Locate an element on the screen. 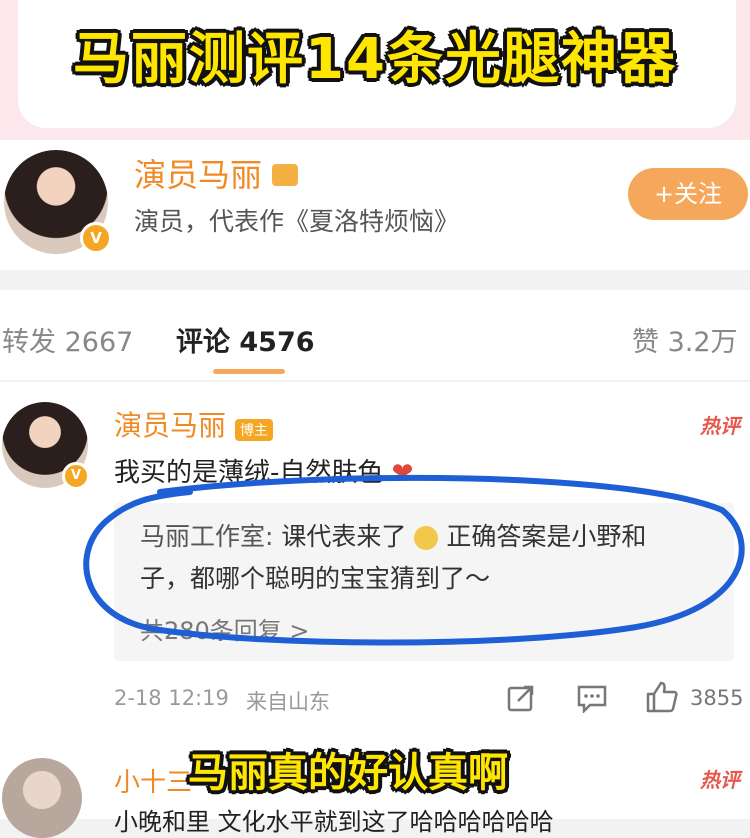  comment-source: 来自山东 is located at coordinates (288, 702).